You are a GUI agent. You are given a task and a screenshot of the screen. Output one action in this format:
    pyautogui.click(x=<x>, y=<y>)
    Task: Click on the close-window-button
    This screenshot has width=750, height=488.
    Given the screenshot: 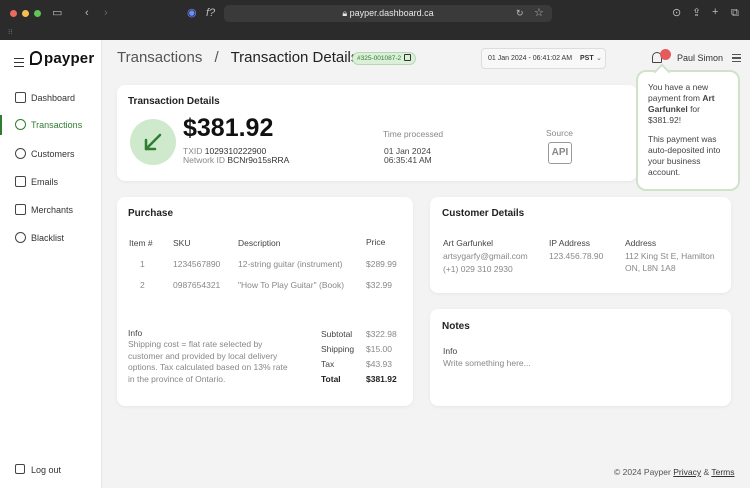 What is the action you would take?
    pyautogui.click(x=13, y=13)
    